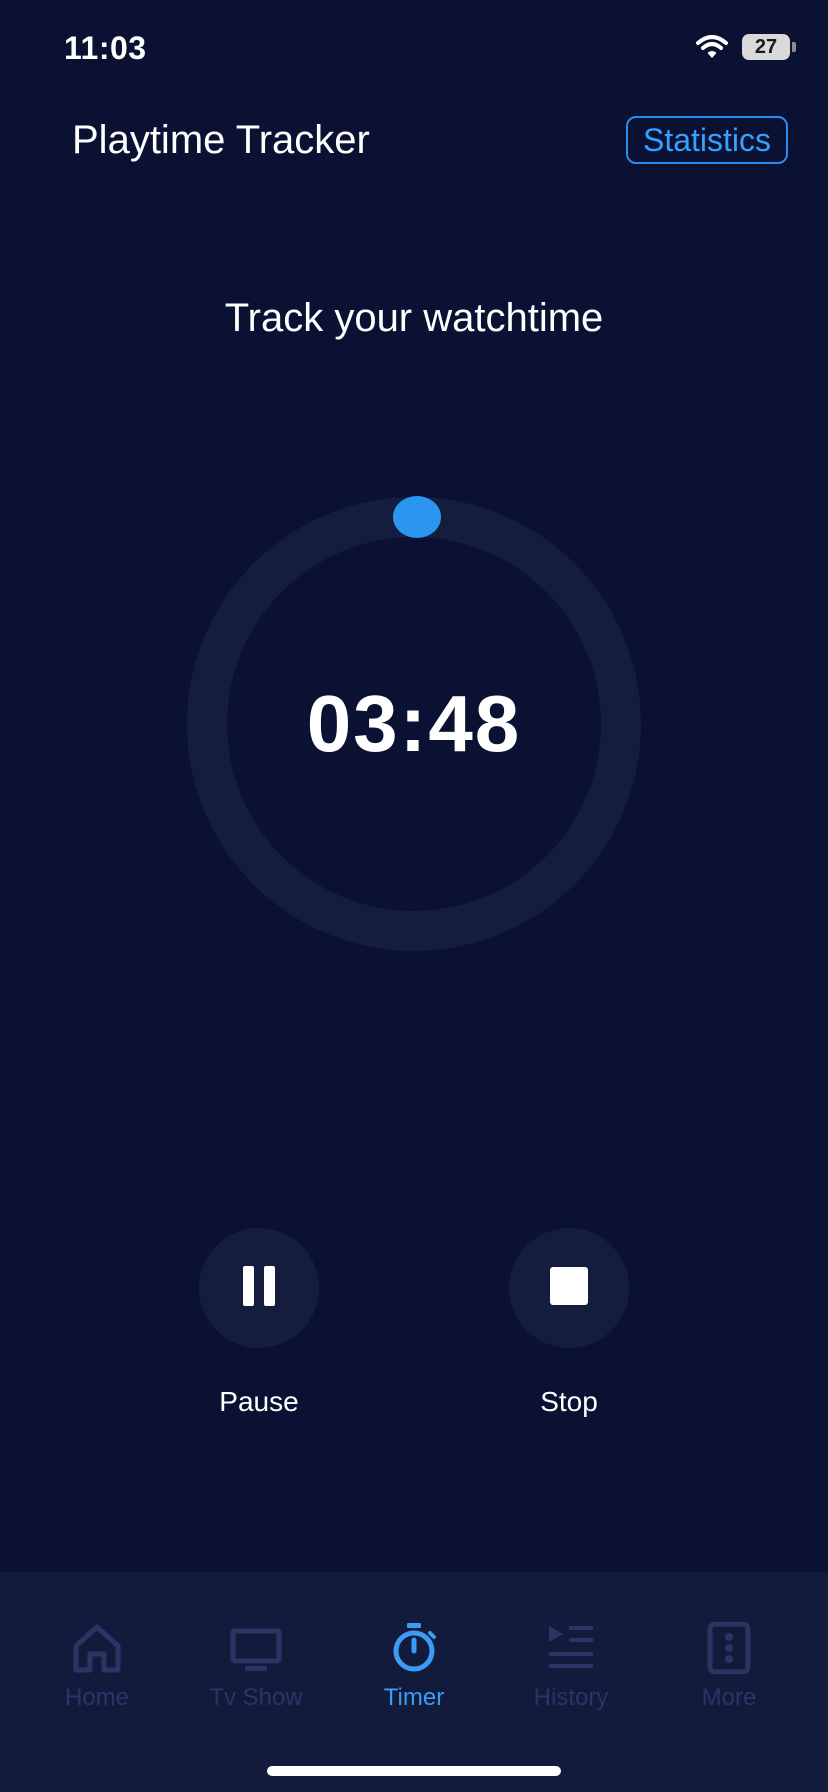  I want to click on stop-control: Stop, so click(569, 1323).